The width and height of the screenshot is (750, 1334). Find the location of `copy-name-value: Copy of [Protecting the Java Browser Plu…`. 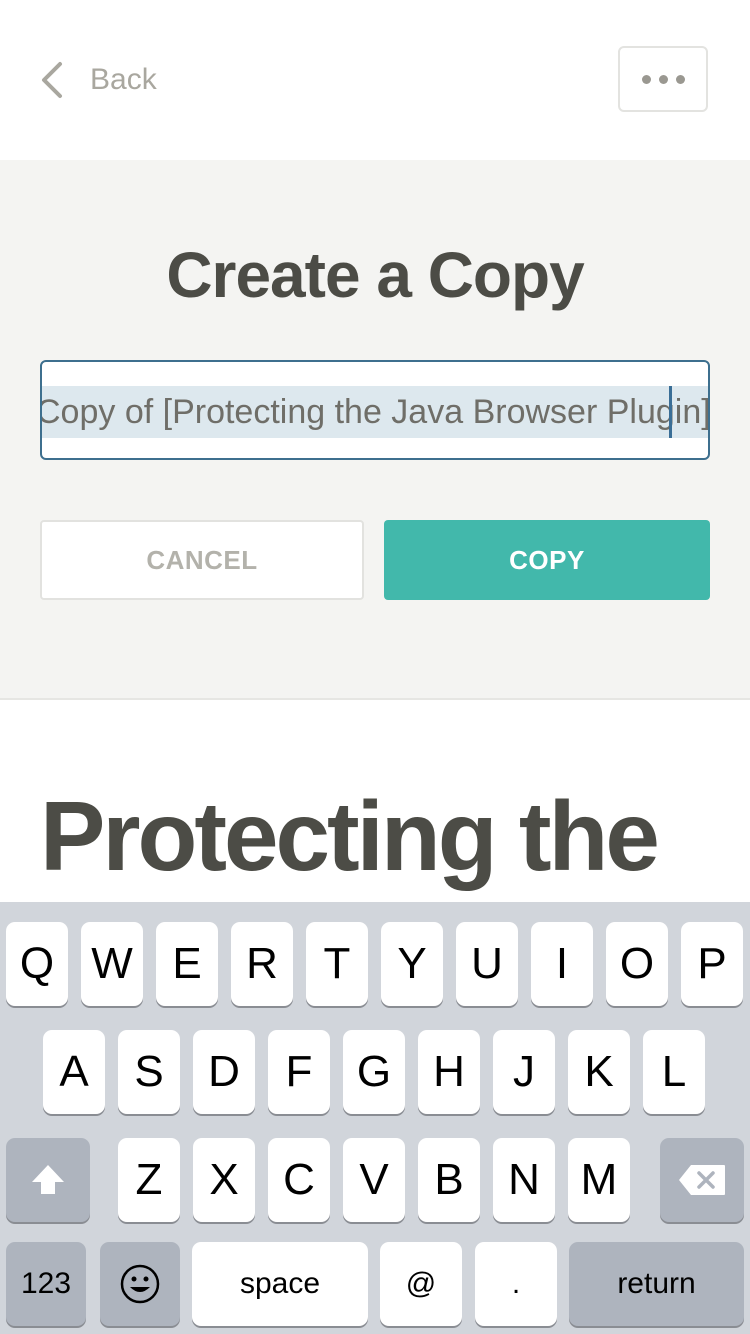

copy-name-value: Copy of [Protecting the Java Browser Plu… is located at coordinates (375, 412).